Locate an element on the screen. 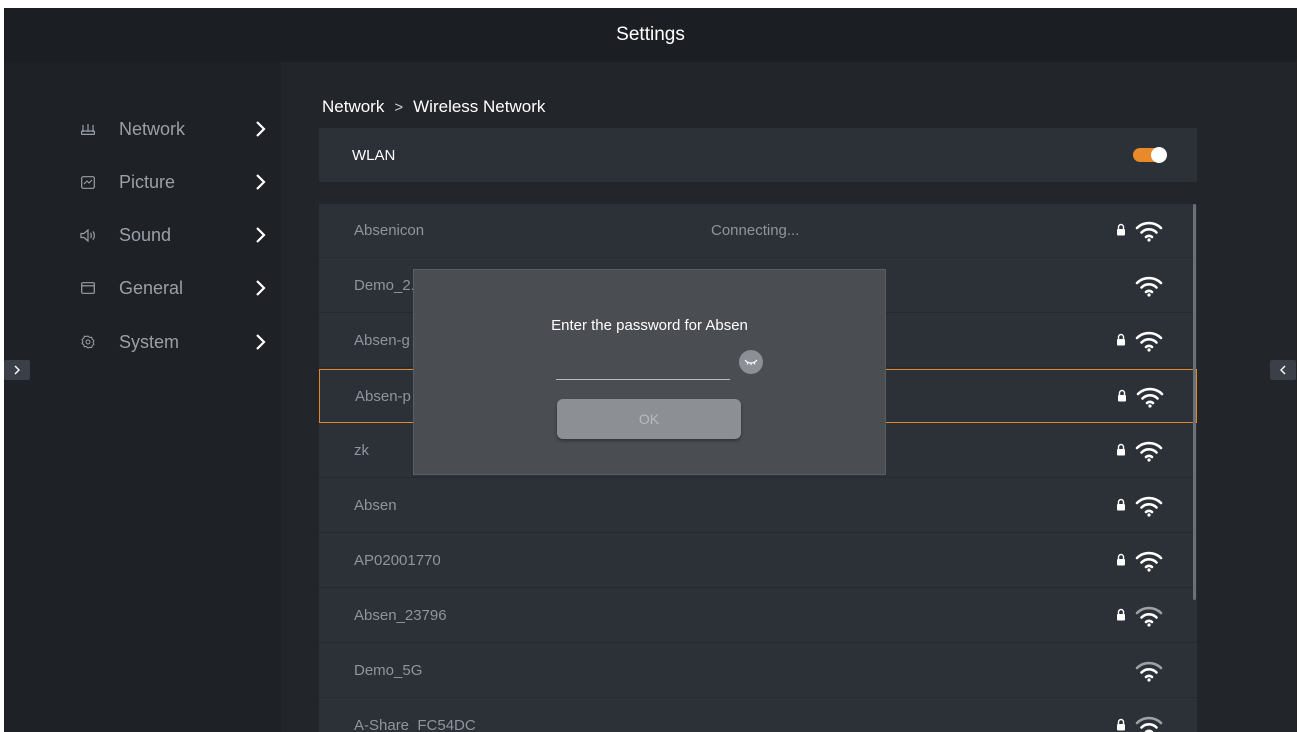  network-row: Absen is located at coordinates (758, 506).